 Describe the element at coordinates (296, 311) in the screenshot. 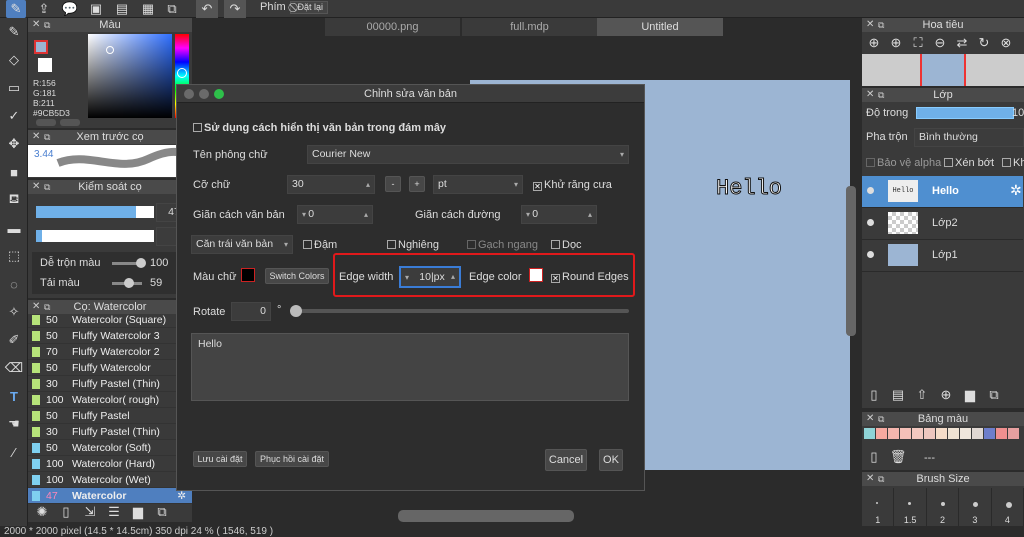

I see `rotate-slider-knob` at that location.